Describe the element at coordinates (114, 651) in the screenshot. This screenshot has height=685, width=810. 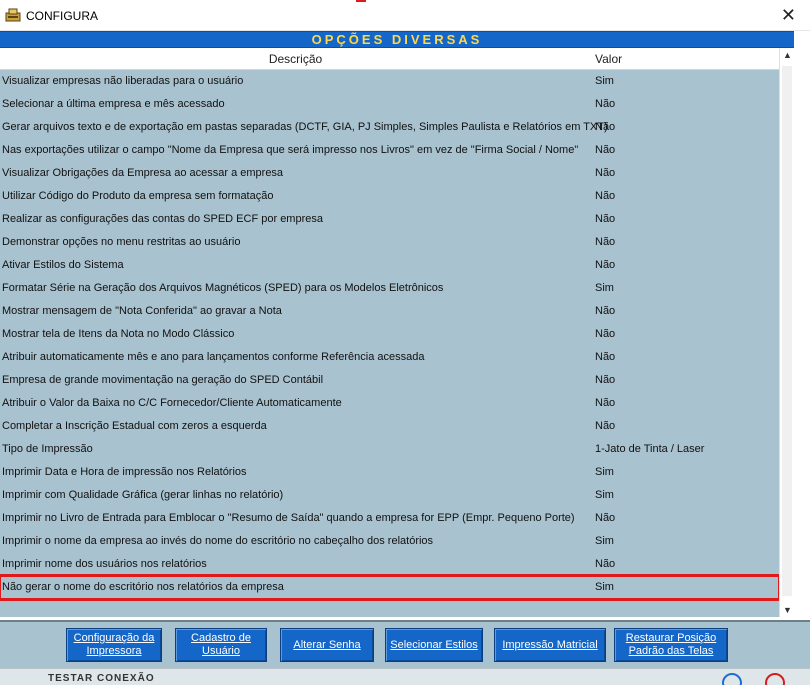
I see `button-label-line-2: Impressora` at that location.